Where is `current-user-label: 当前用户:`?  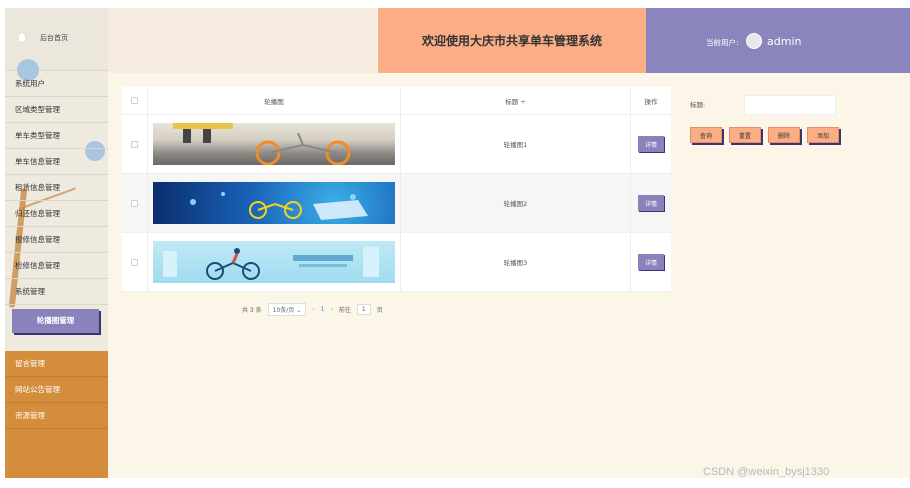
current-user-label: 当前用户: is located at coordinates (722, 42).